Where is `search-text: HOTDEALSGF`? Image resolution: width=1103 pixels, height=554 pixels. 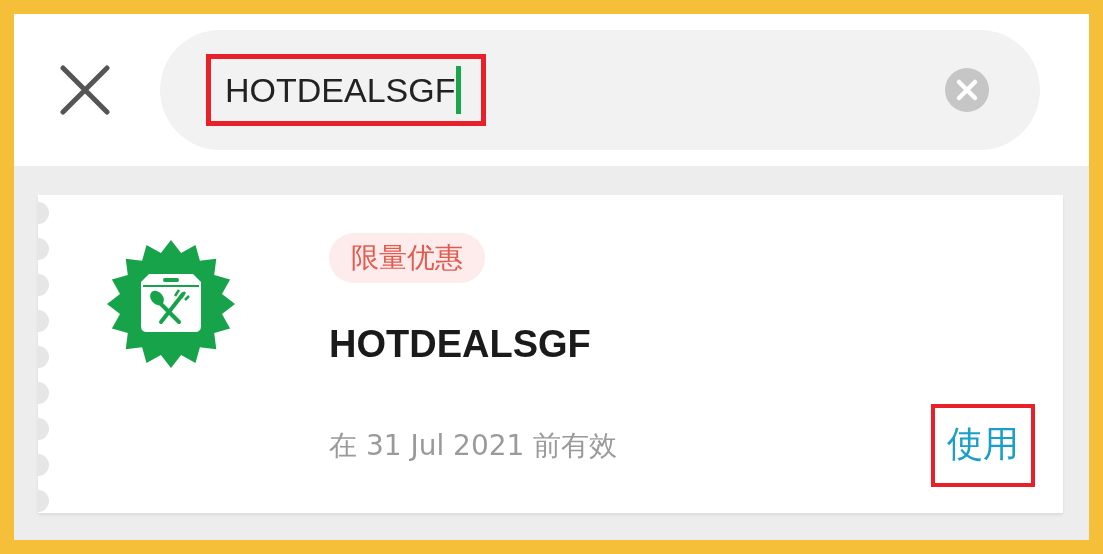
search-text: HOTDEALSGF is located at coordinates (346, 90).